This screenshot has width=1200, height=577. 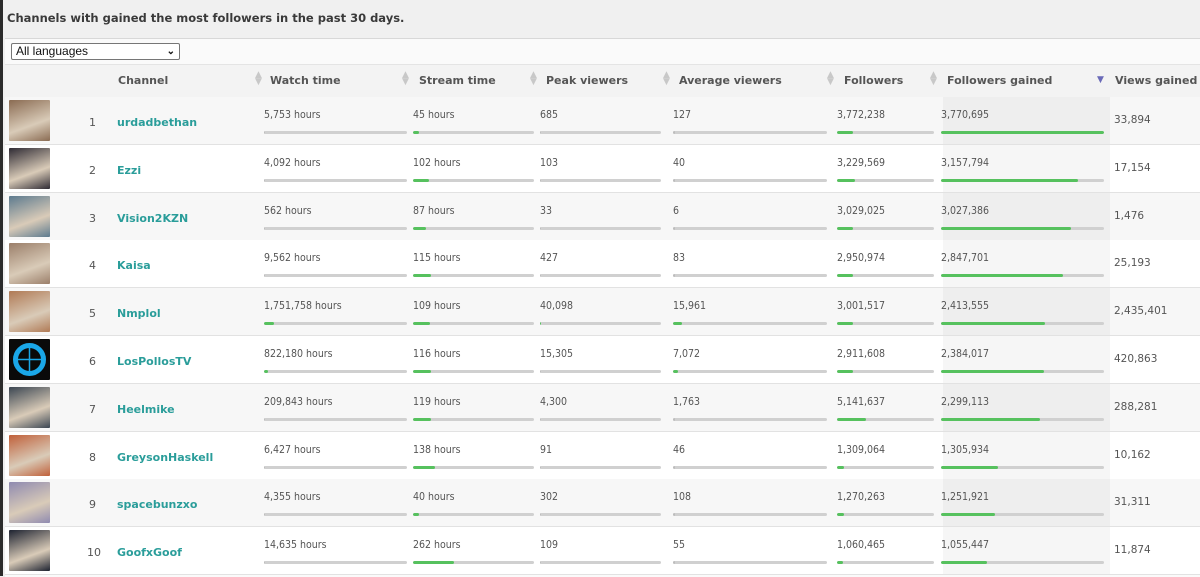 I want to click on followers-gained-value: 1,055,447, so click(x=965, y=545).